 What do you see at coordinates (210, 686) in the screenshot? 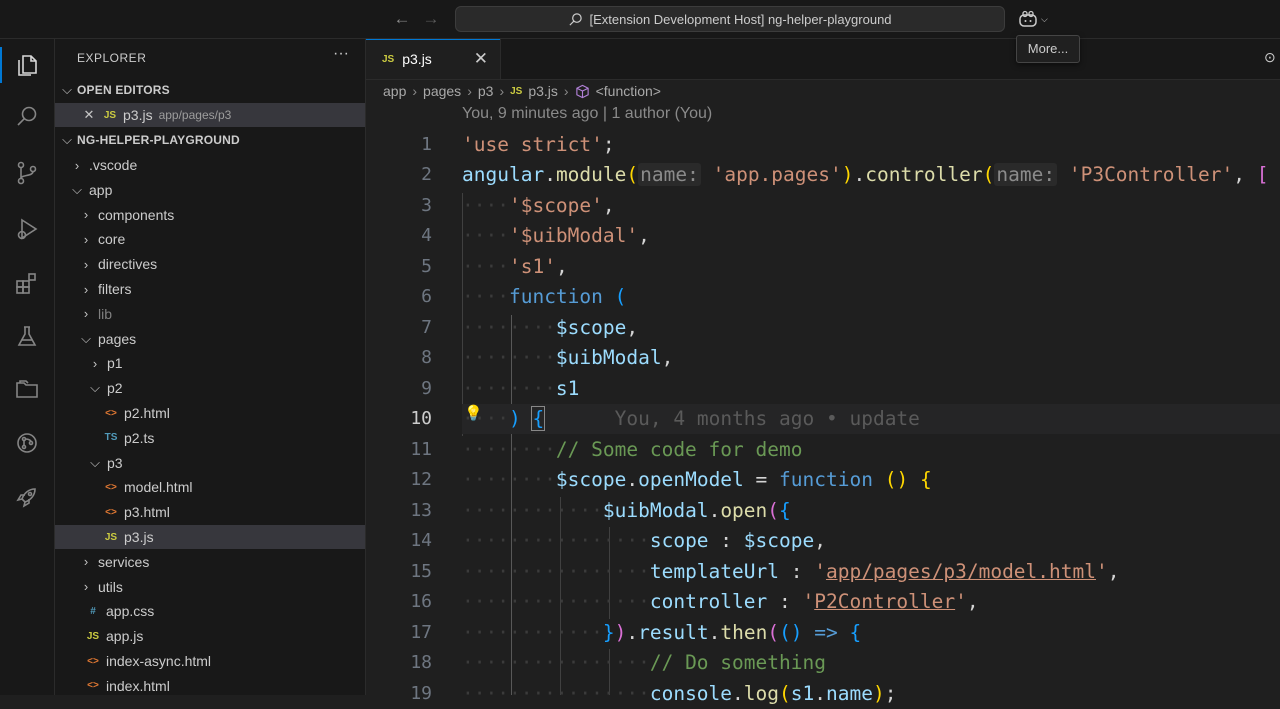
I see `tree-file: <> index.html` at bounding box center [210, 686].